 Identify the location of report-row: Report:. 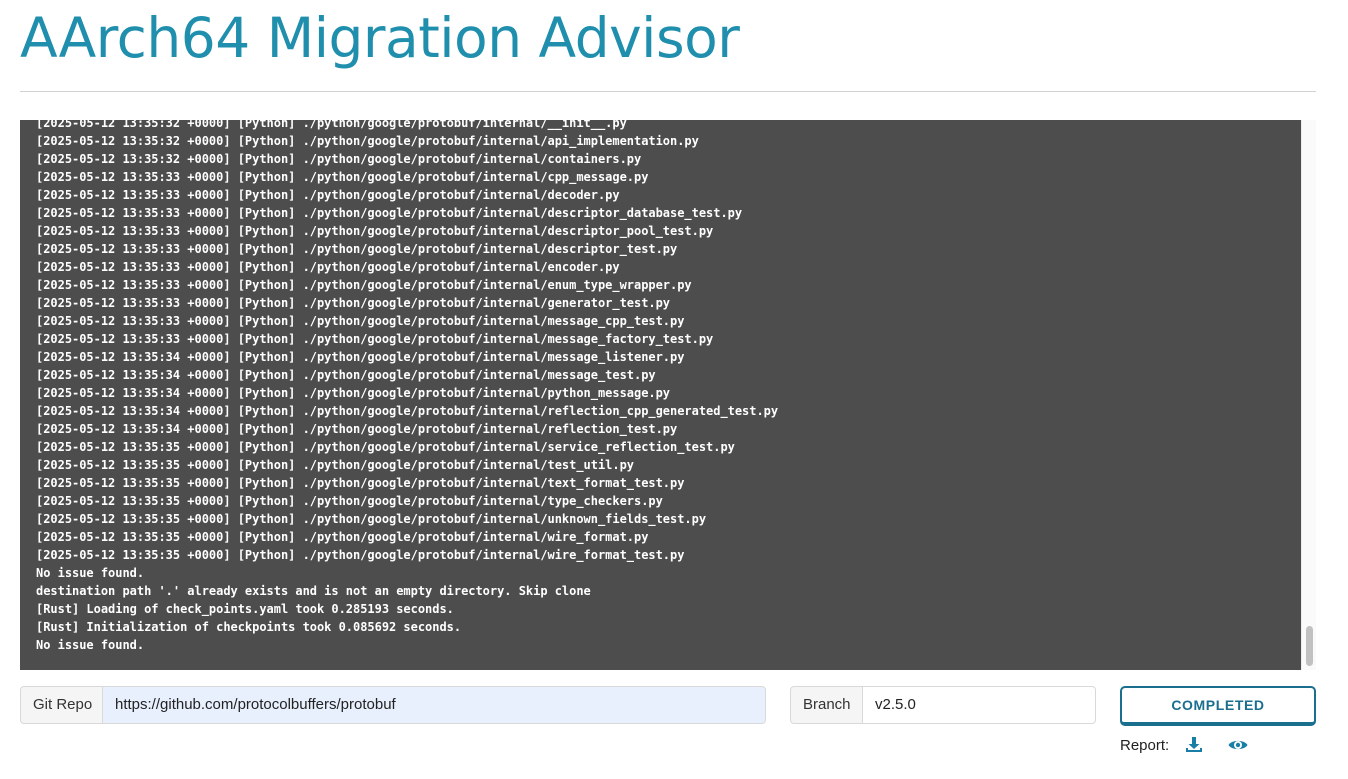
(1195, 745).